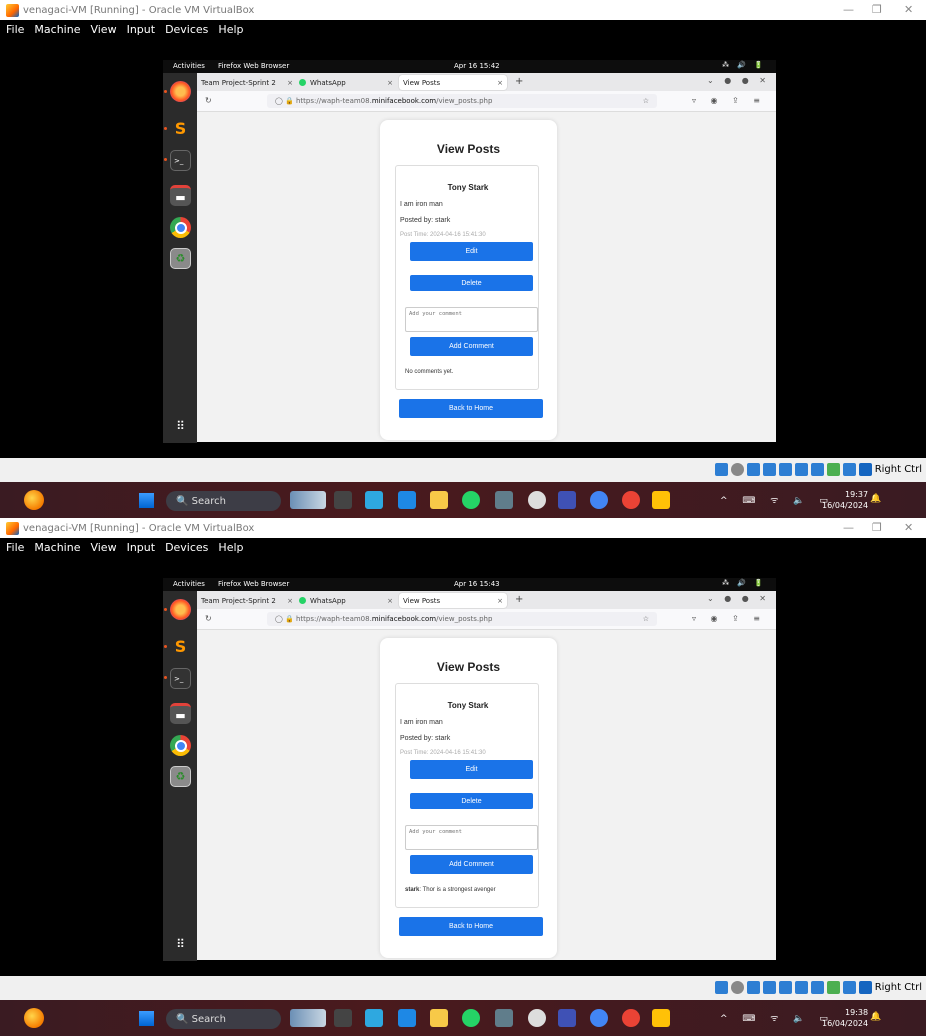 Image resolution: width=926 pixels, height=1036 pixels. I want to click on show-apps-icon: ⠿, so click(180, 425).